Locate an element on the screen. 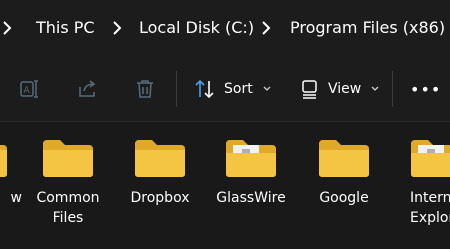 The width and height of the screenshot is (450, 249). svg-text: A is located at coordinates (27, 91).